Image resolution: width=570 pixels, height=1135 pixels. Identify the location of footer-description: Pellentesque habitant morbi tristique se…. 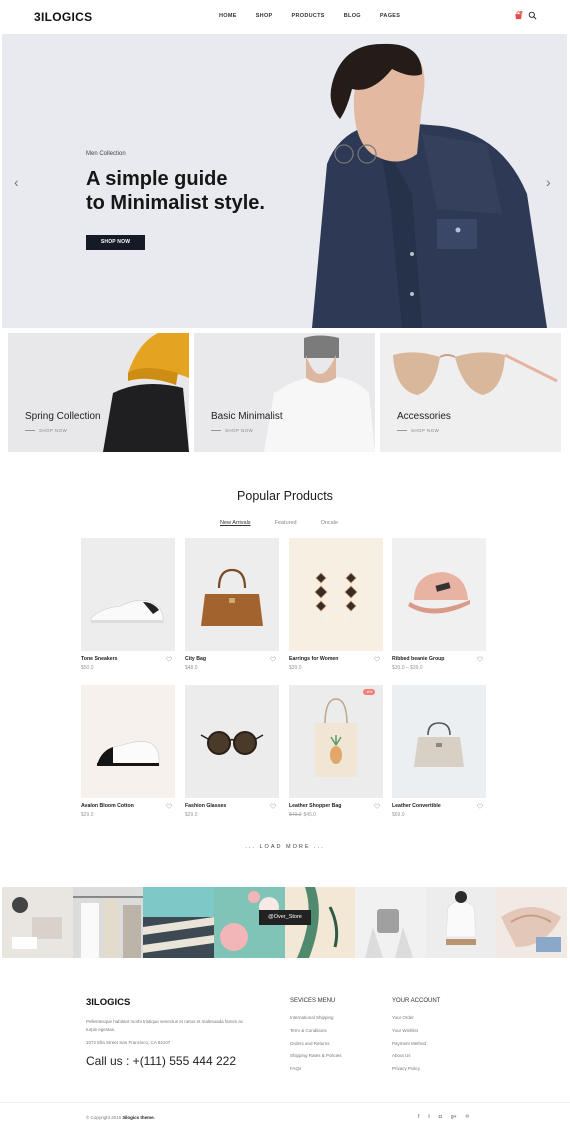
(165, 1025).